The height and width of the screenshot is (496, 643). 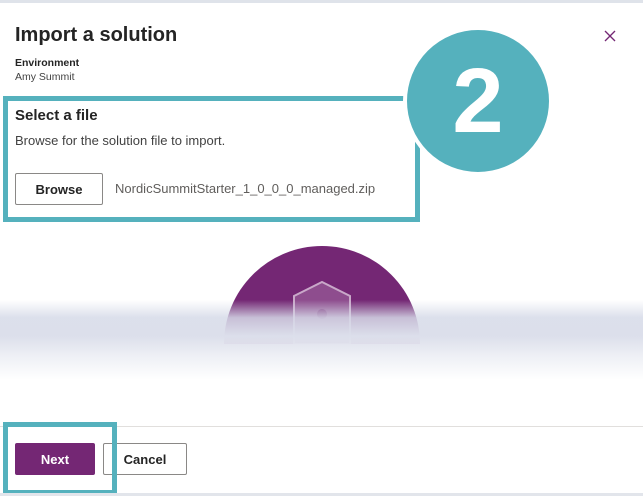 What do you see at coordinates (47, 63) in the screenshot?
I see `environment-label: Environment` at bounding box center [47, 63].